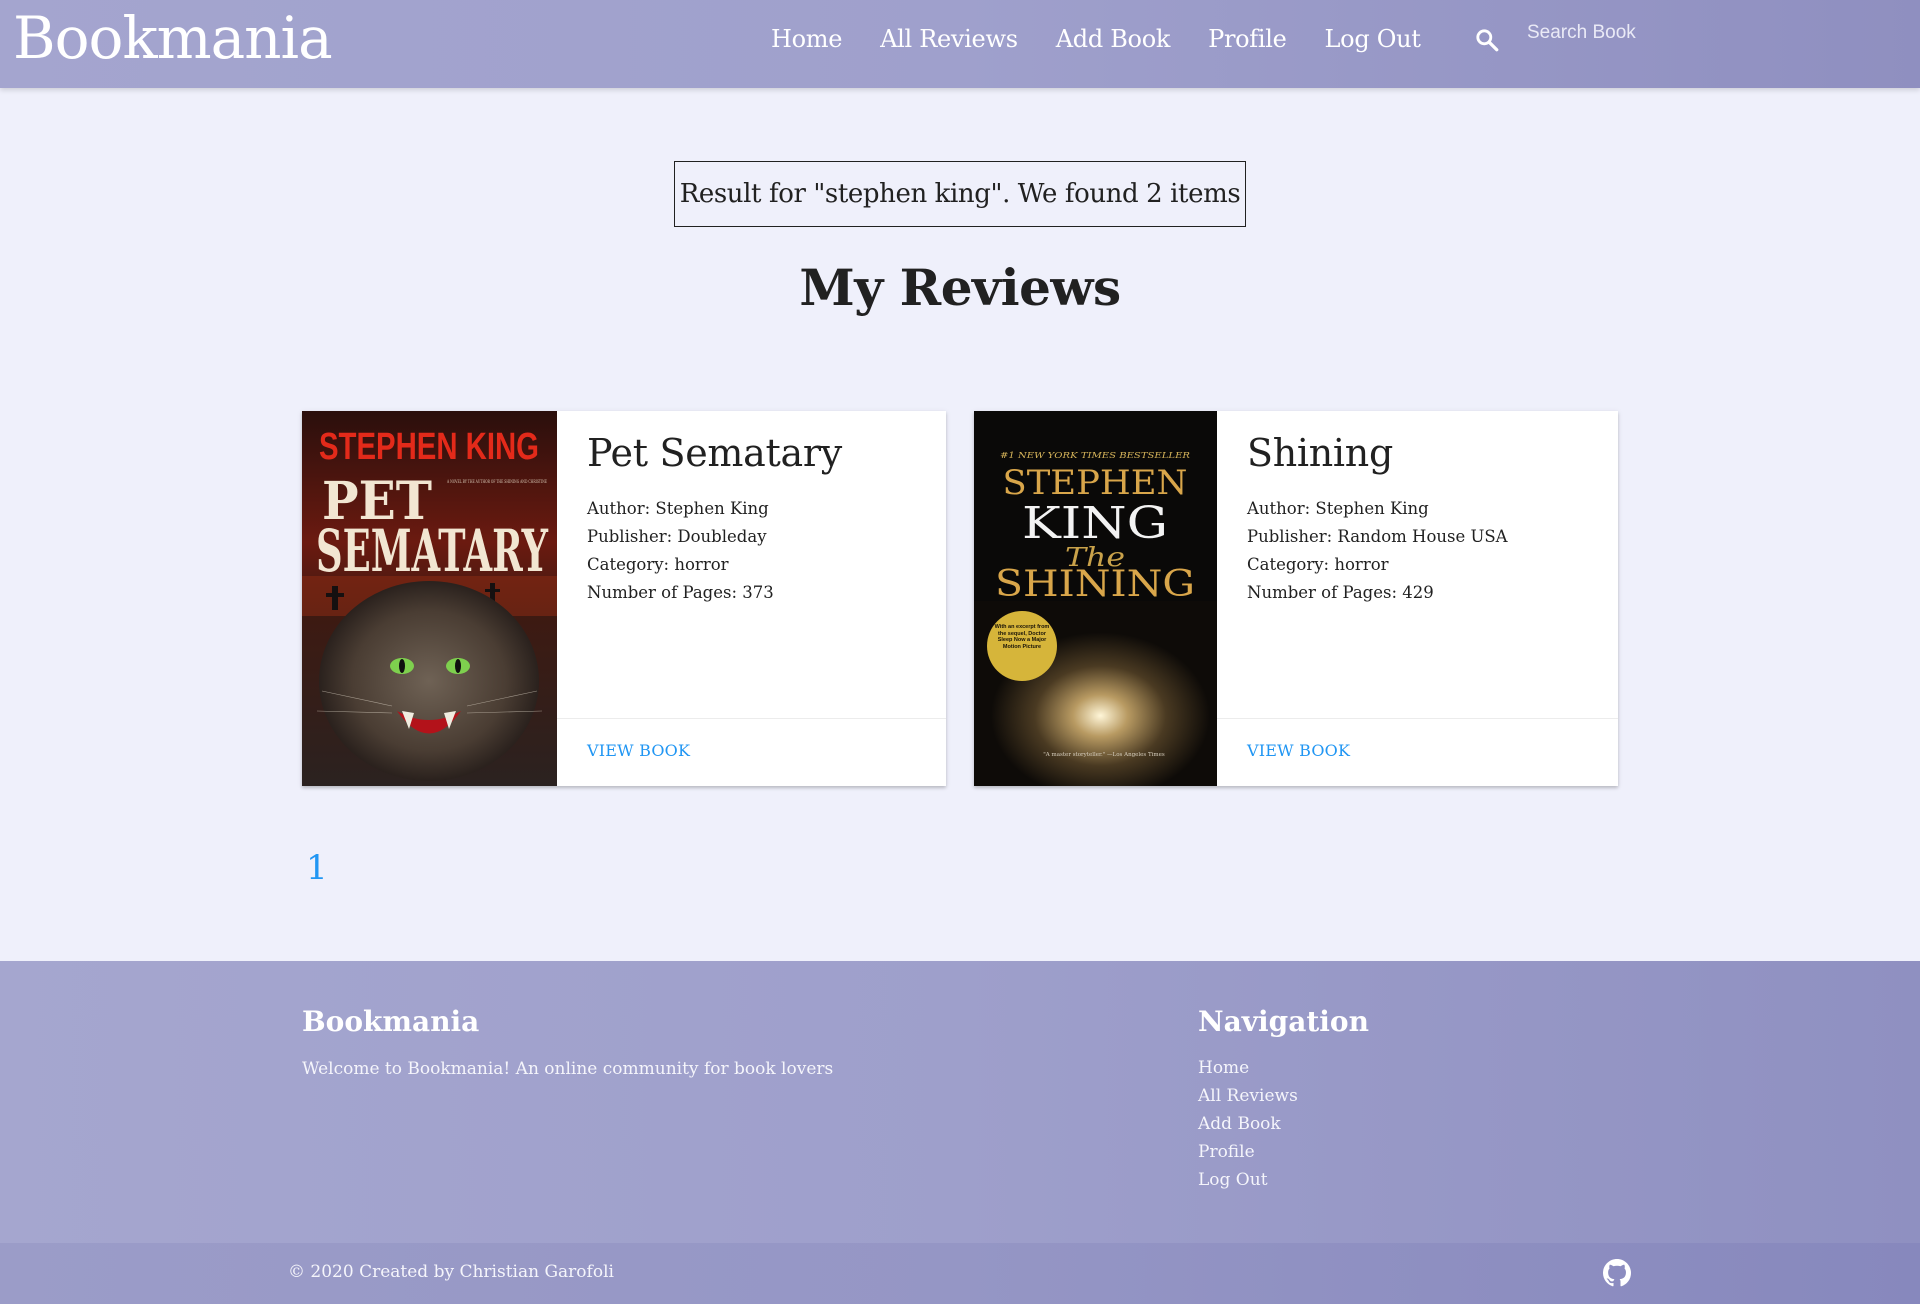  I want to click on footer-link-profile: Profile, so click(1226, 1152).